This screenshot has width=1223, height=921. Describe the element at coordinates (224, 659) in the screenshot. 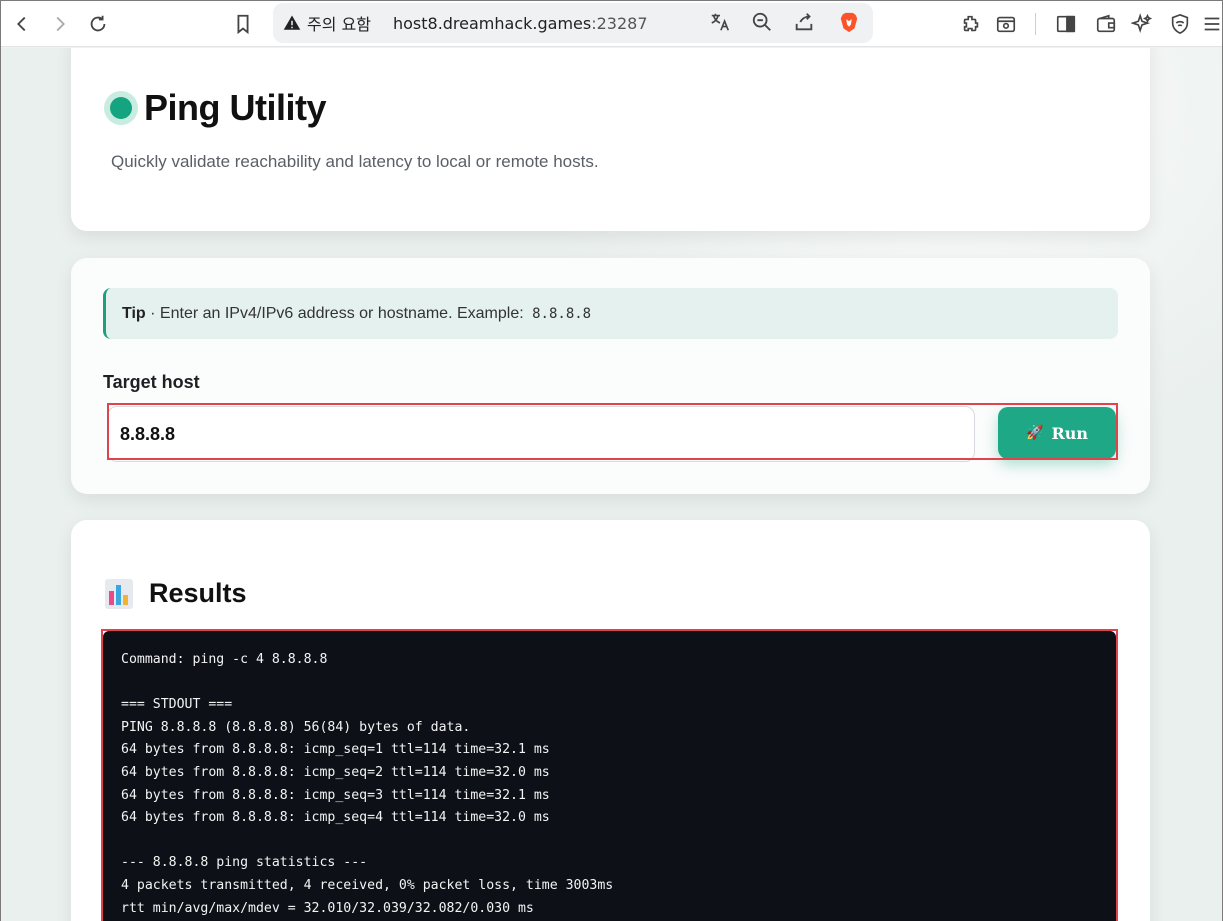

I see `output-line: Command: ping -c 4 8.8.8.8` at that location.